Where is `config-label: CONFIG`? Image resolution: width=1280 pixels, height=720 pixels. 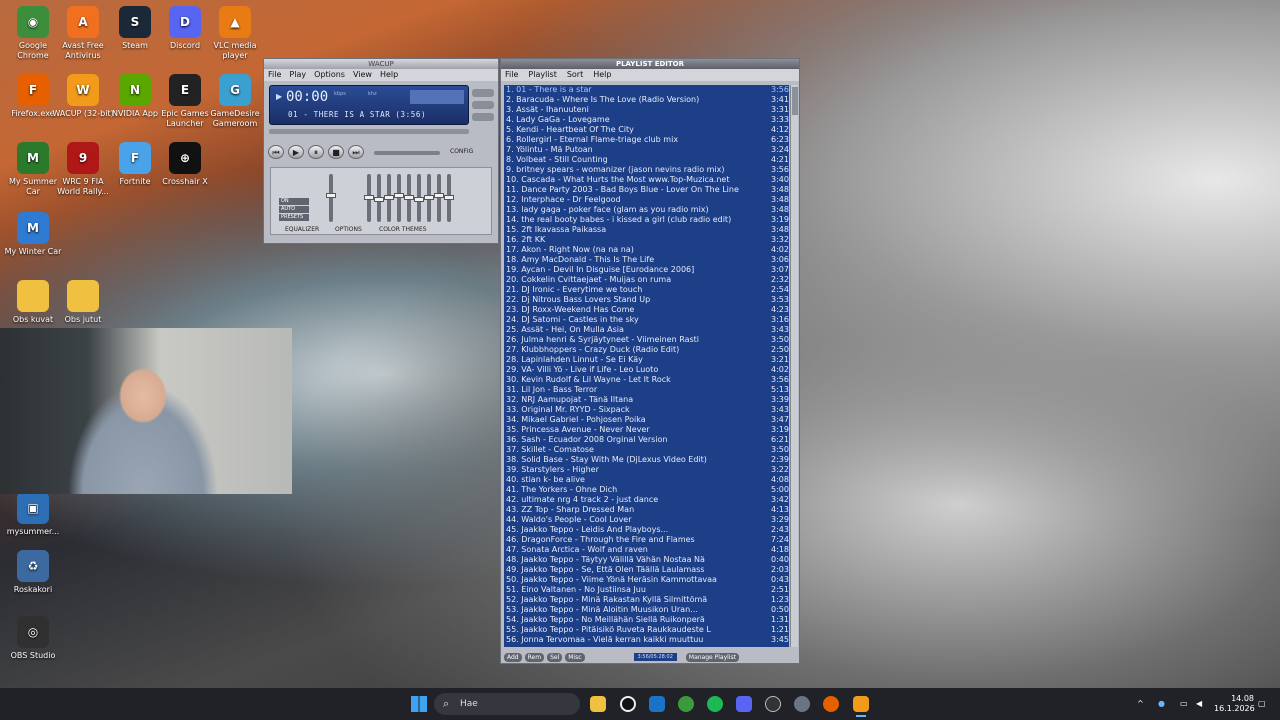 config-label: CONFIG is located at coordinates (461, 151).